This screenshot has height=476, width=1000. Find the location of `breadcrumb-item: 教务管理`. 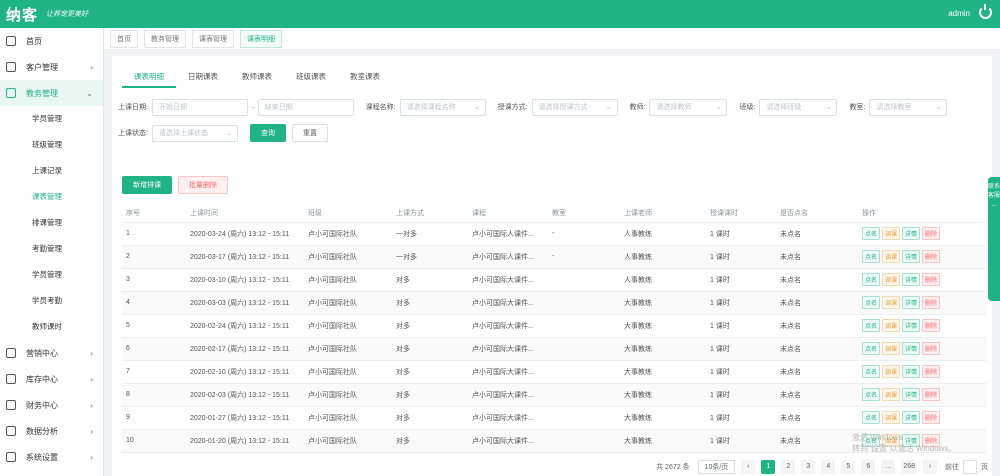

breadcrumb-item: 教务管理 is located at coordinates (165, 38).